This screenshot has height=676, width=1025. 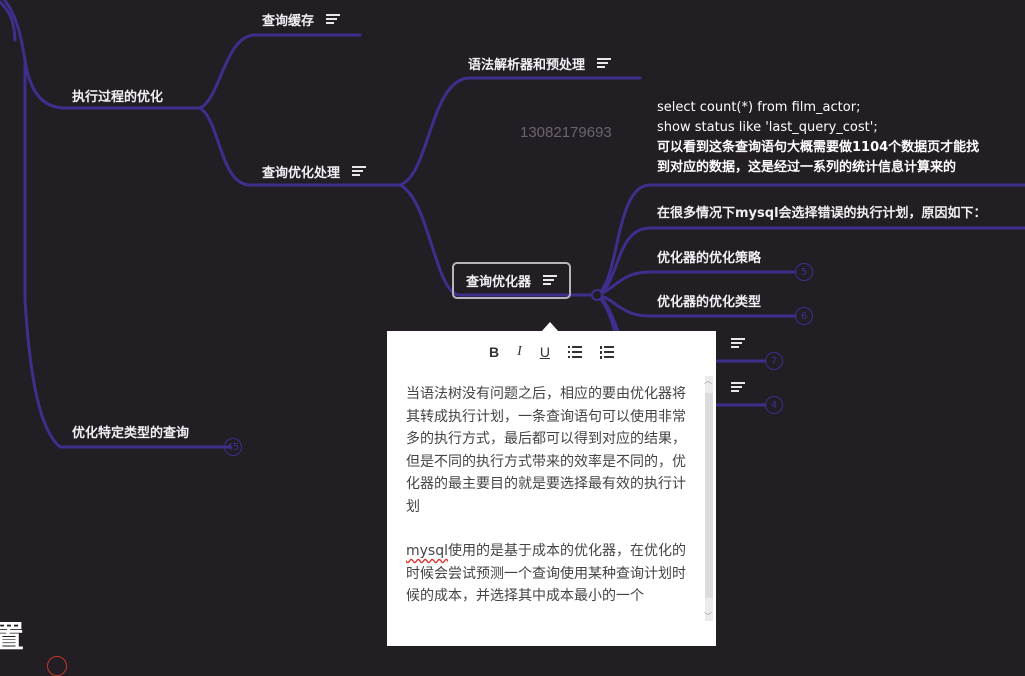 What do you see at coordinates (606, 352) in the screenshot?
I see `numbered-list-icon` at bounding box center [606, 352].